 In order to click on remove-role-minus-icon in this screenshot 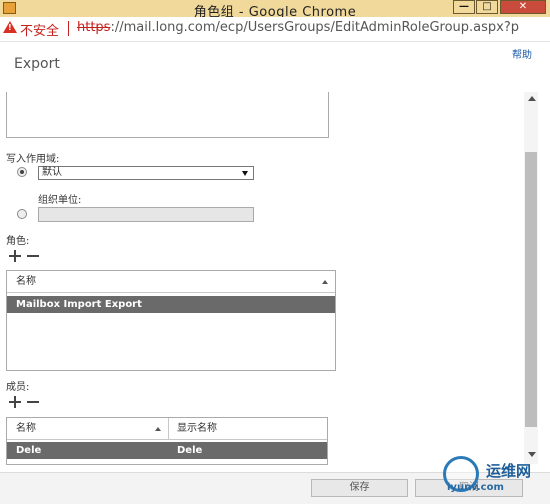, I will do `click(33, 256)`.